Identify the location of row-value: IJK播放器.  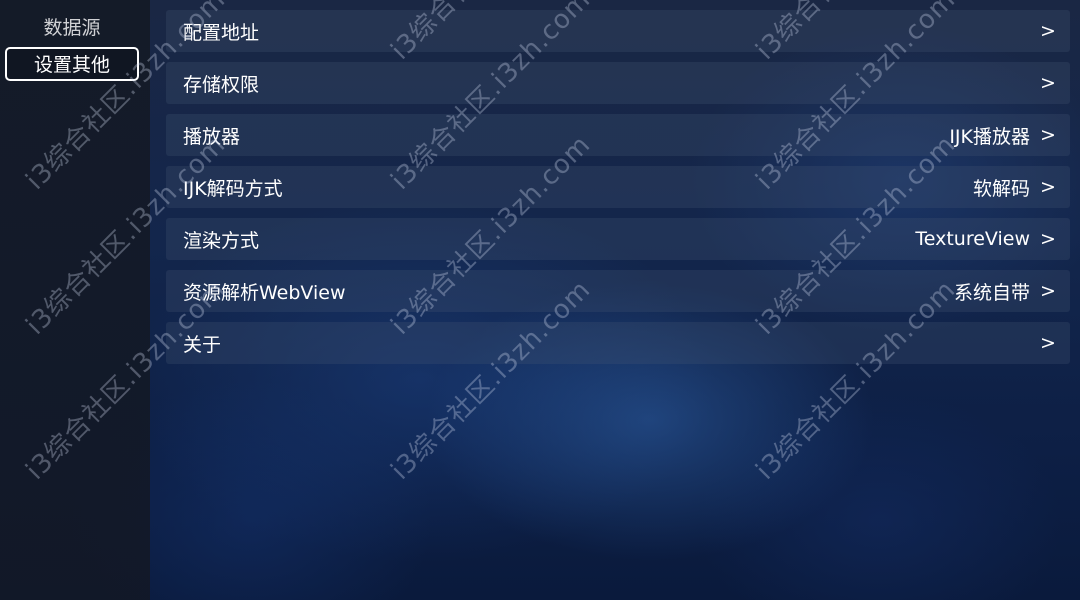
(989, 136).